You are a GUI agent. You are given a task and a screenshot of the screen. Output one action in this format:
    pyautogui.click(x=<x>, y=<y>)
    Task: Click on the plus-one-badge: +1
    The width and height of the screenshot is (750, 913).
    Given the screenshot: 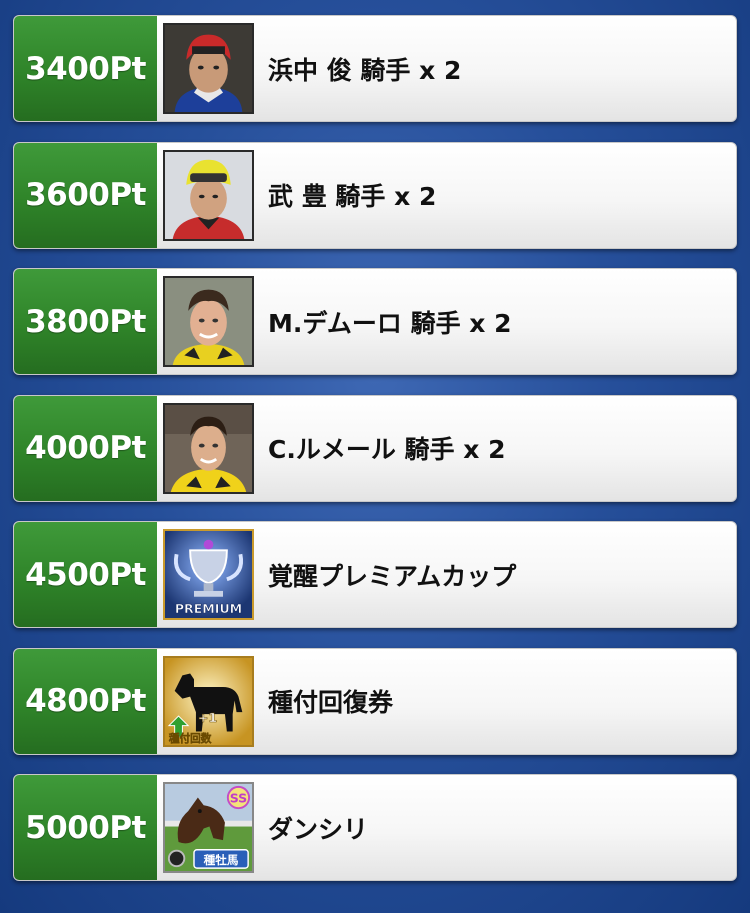 What is the action you would take?
    pyautogui.click(x=207, y=716)
    